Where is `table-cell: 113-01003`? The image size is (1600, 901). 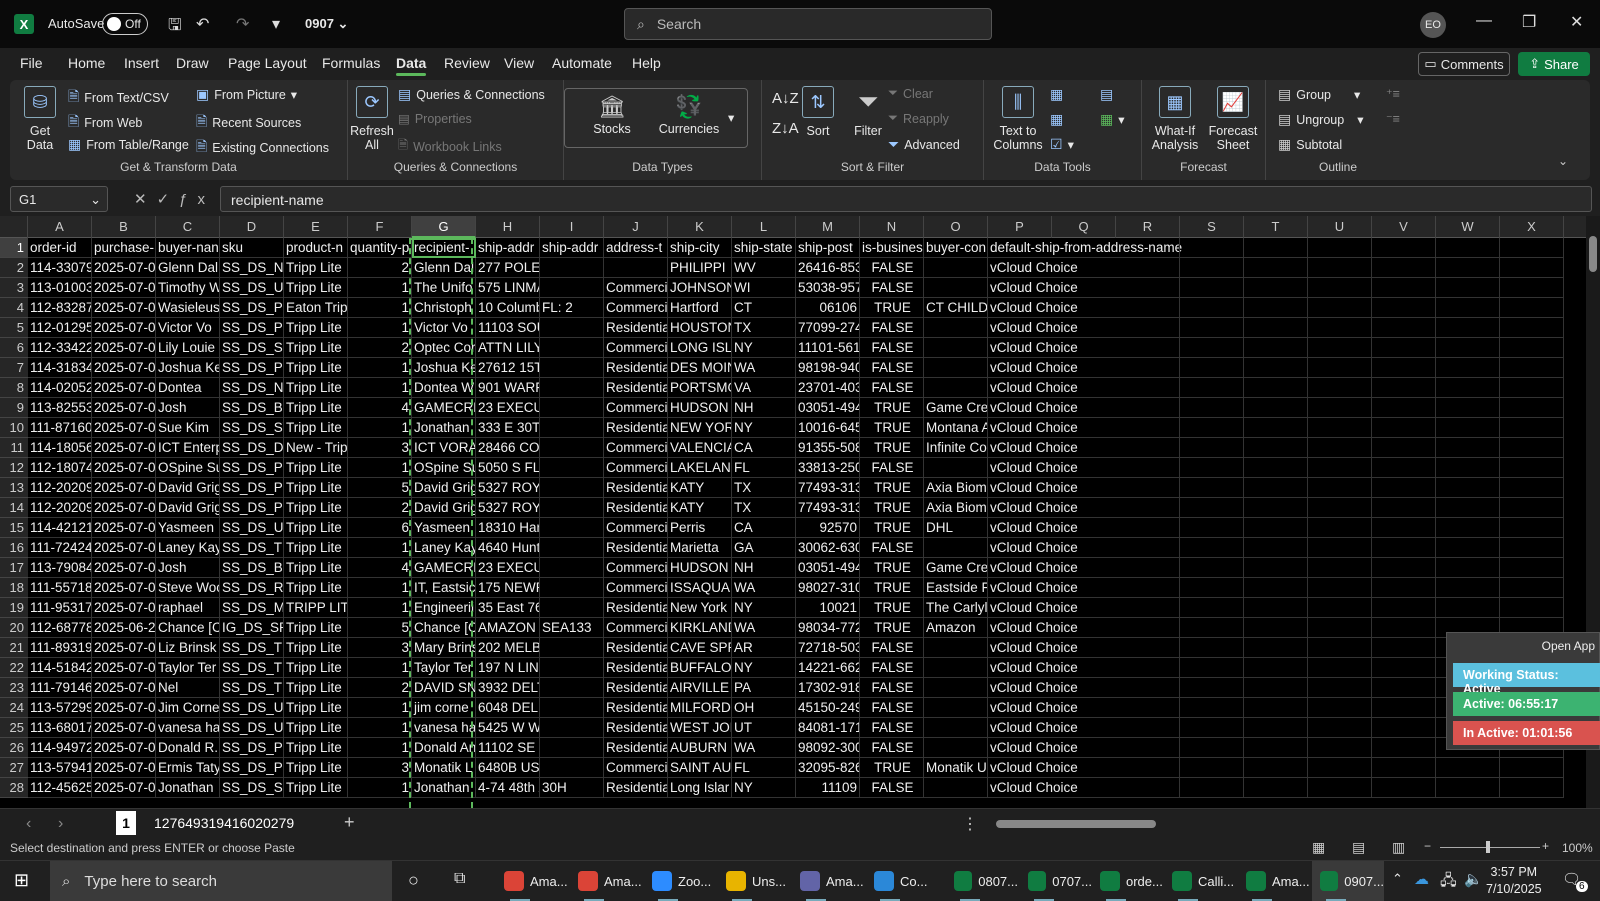
table-cell: 113-01003 is located at coordinates (60, 288).